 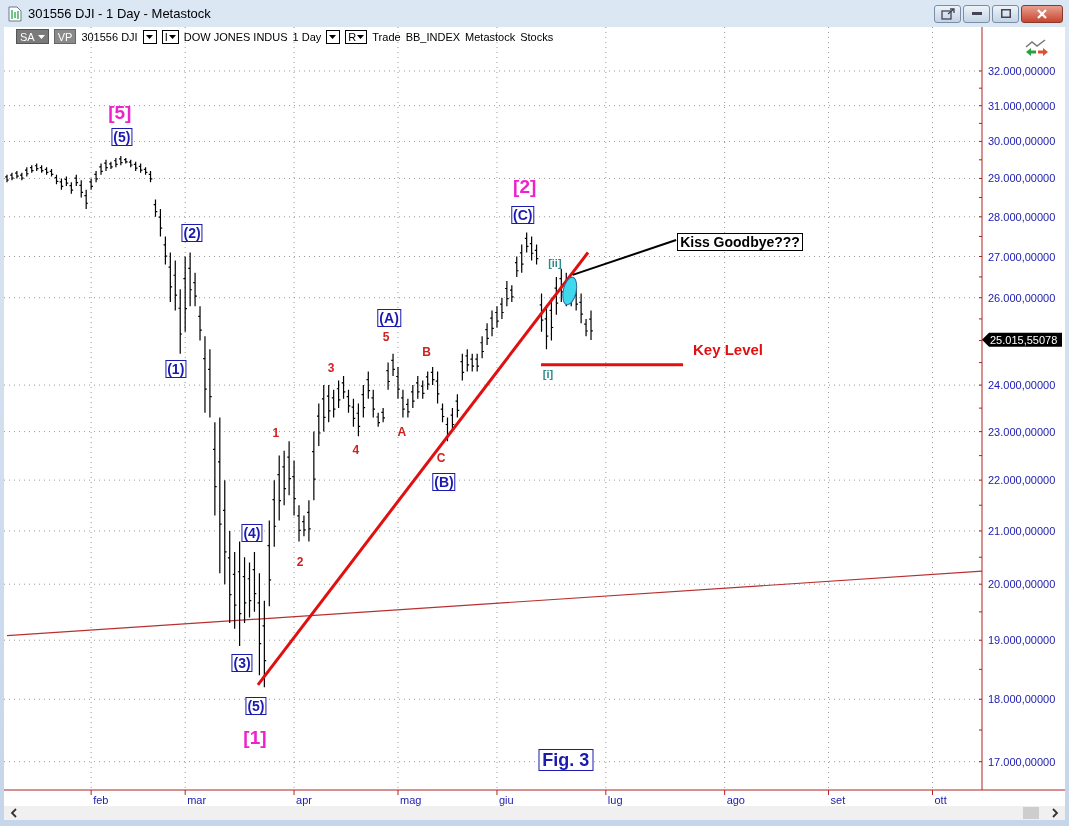 What do you see at coordinates (109, 36) in the screenshot?
I see `toolbar-text: 301556 DJI` at bounding box center [109, 36].